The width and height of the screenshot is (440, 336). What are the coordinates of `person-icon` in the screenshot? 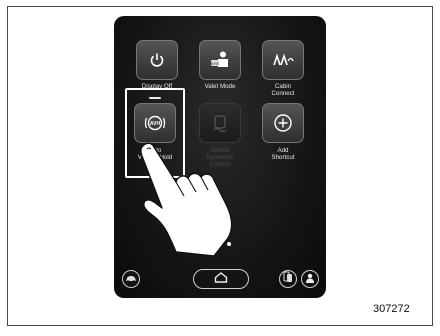 It's located at (310, 279).